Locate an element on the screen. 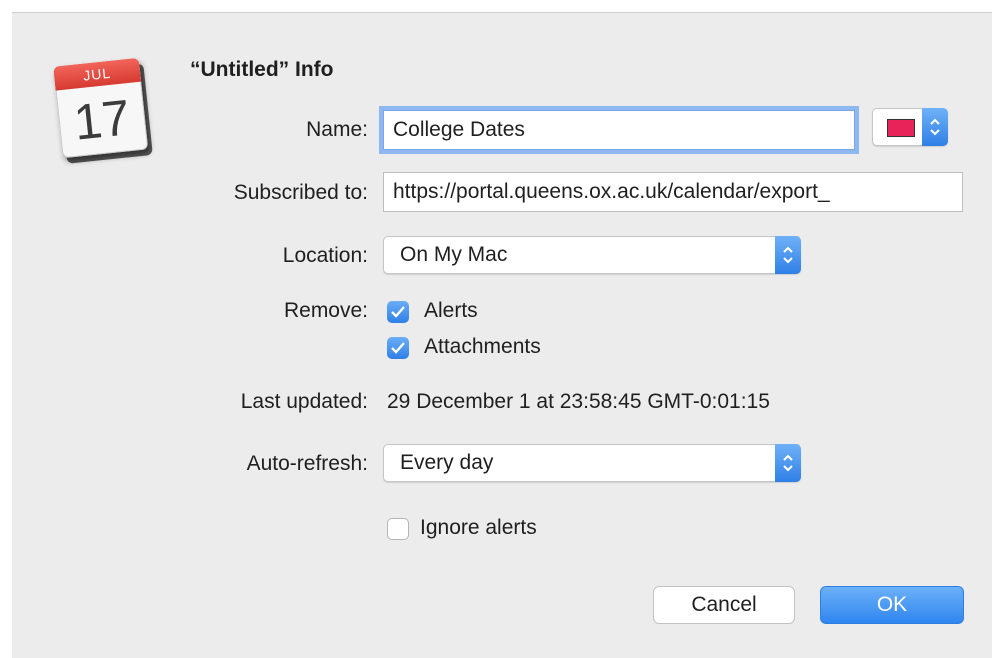 This screenshot has height=658, width=992. ignore-alerts-checkbox is located at coordinates (398, 529).